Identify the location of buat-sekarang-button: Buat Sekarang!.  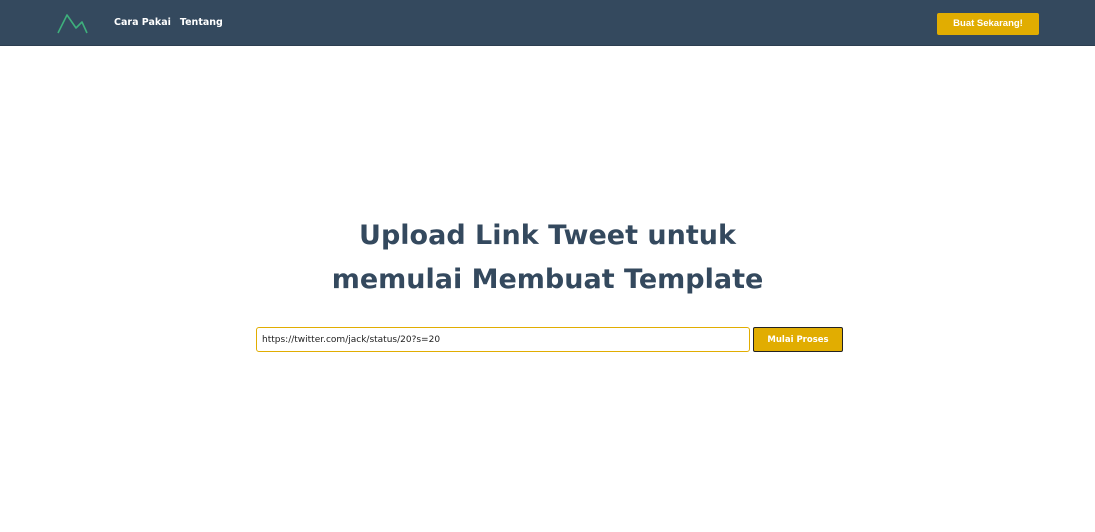
(988, 24).